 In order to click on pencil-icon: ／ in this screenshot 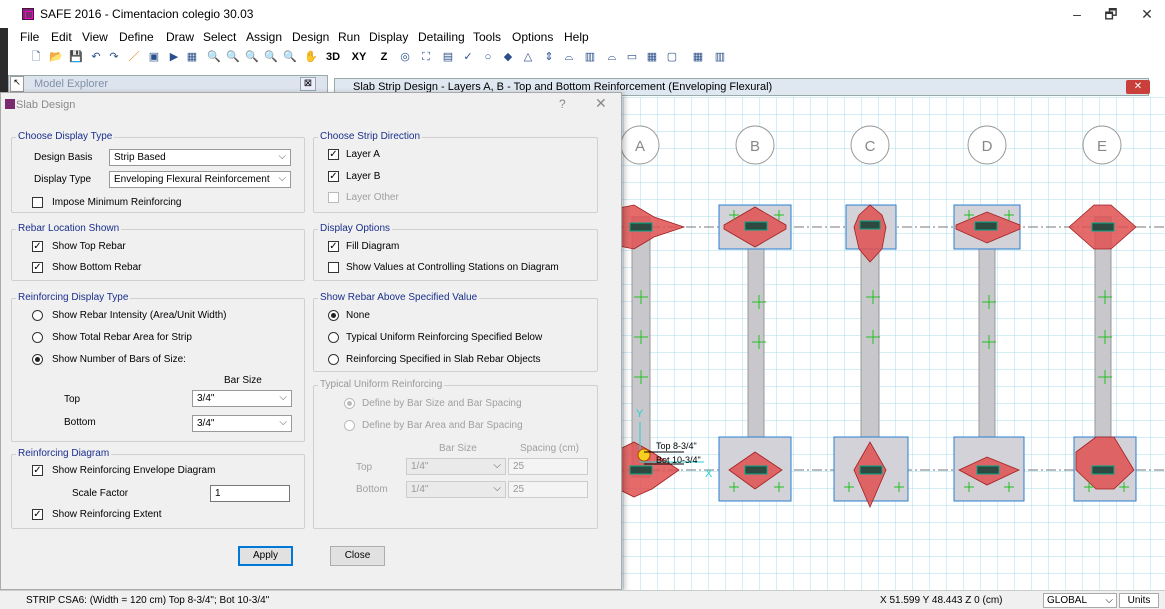, I will do `click(134, 57)`.